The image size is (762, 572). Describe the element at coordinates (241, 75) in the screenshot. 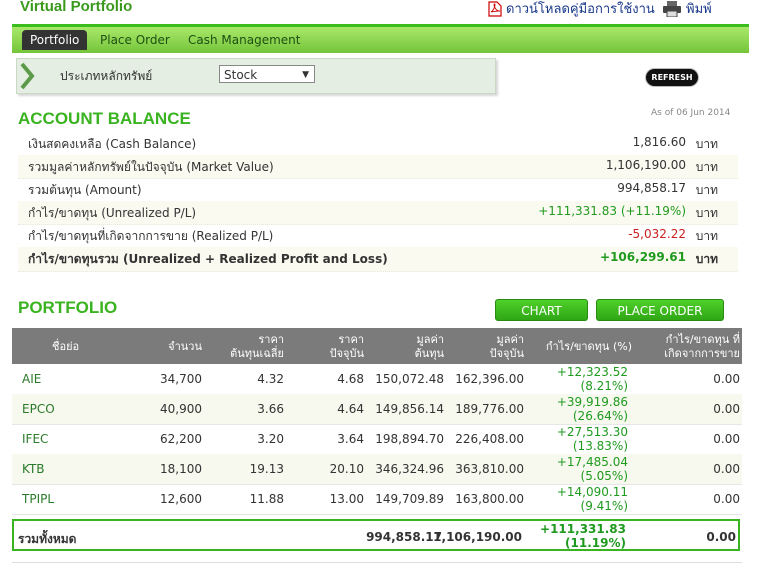

I see `security-type-value: Stock` at that location.